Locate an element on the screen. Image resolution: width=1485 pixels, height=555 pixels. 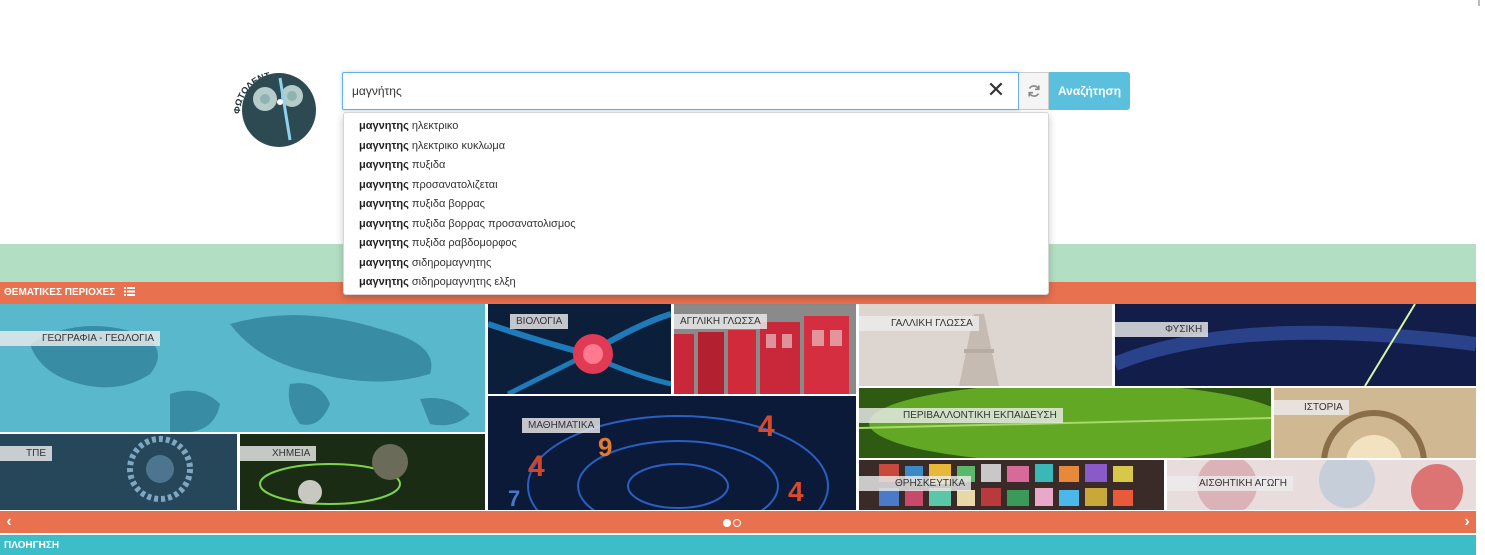
suggestion-item: μαγνητης σιδηρομαγνητης ελξη is located at coordinates (696, 283).